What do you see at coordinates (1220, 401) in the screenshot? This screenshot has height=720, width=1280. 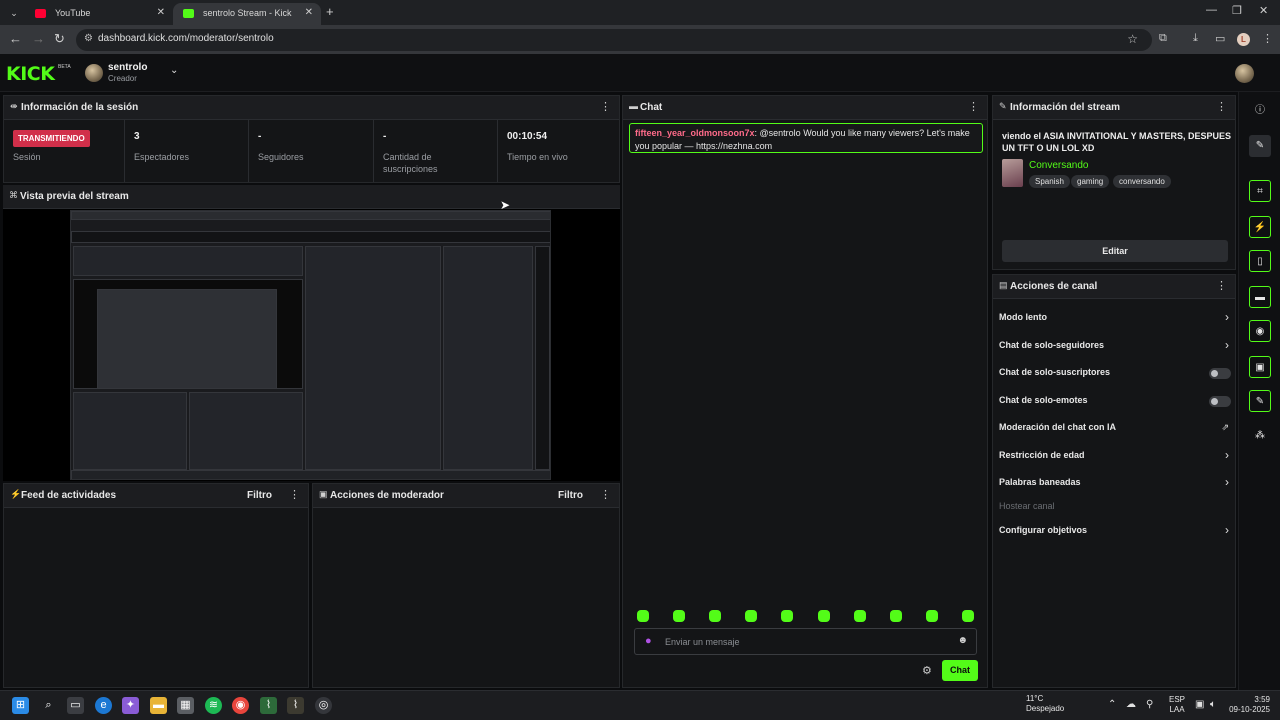 I see `emotes-only-toggle` at bounding box center [1220, 401].